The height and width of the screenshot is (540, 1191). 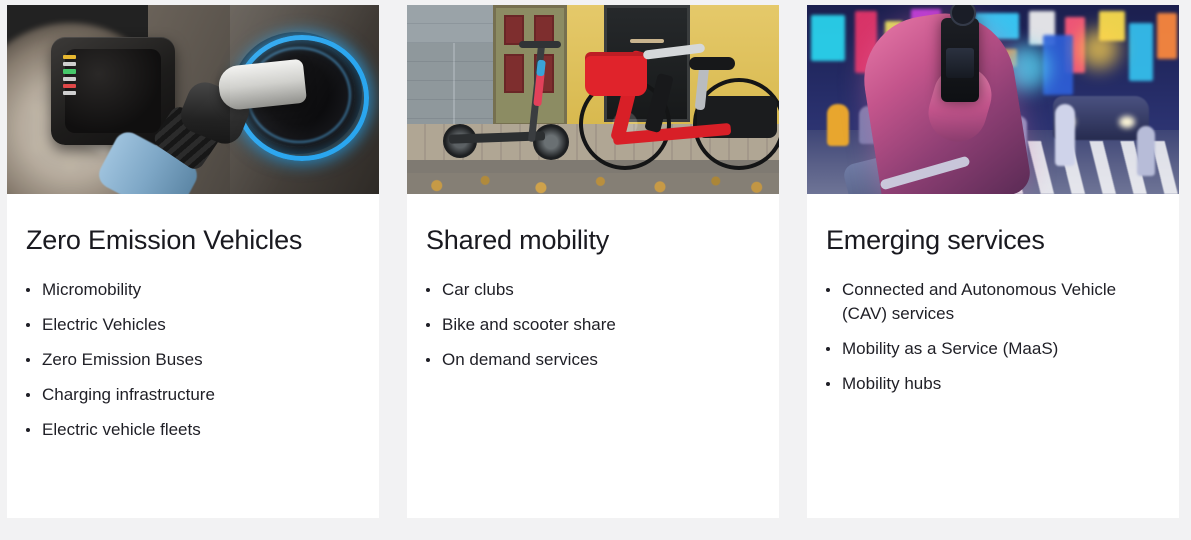 I want to click on card-title-emerging-services: Emerging services, so click(x=935, y=240).